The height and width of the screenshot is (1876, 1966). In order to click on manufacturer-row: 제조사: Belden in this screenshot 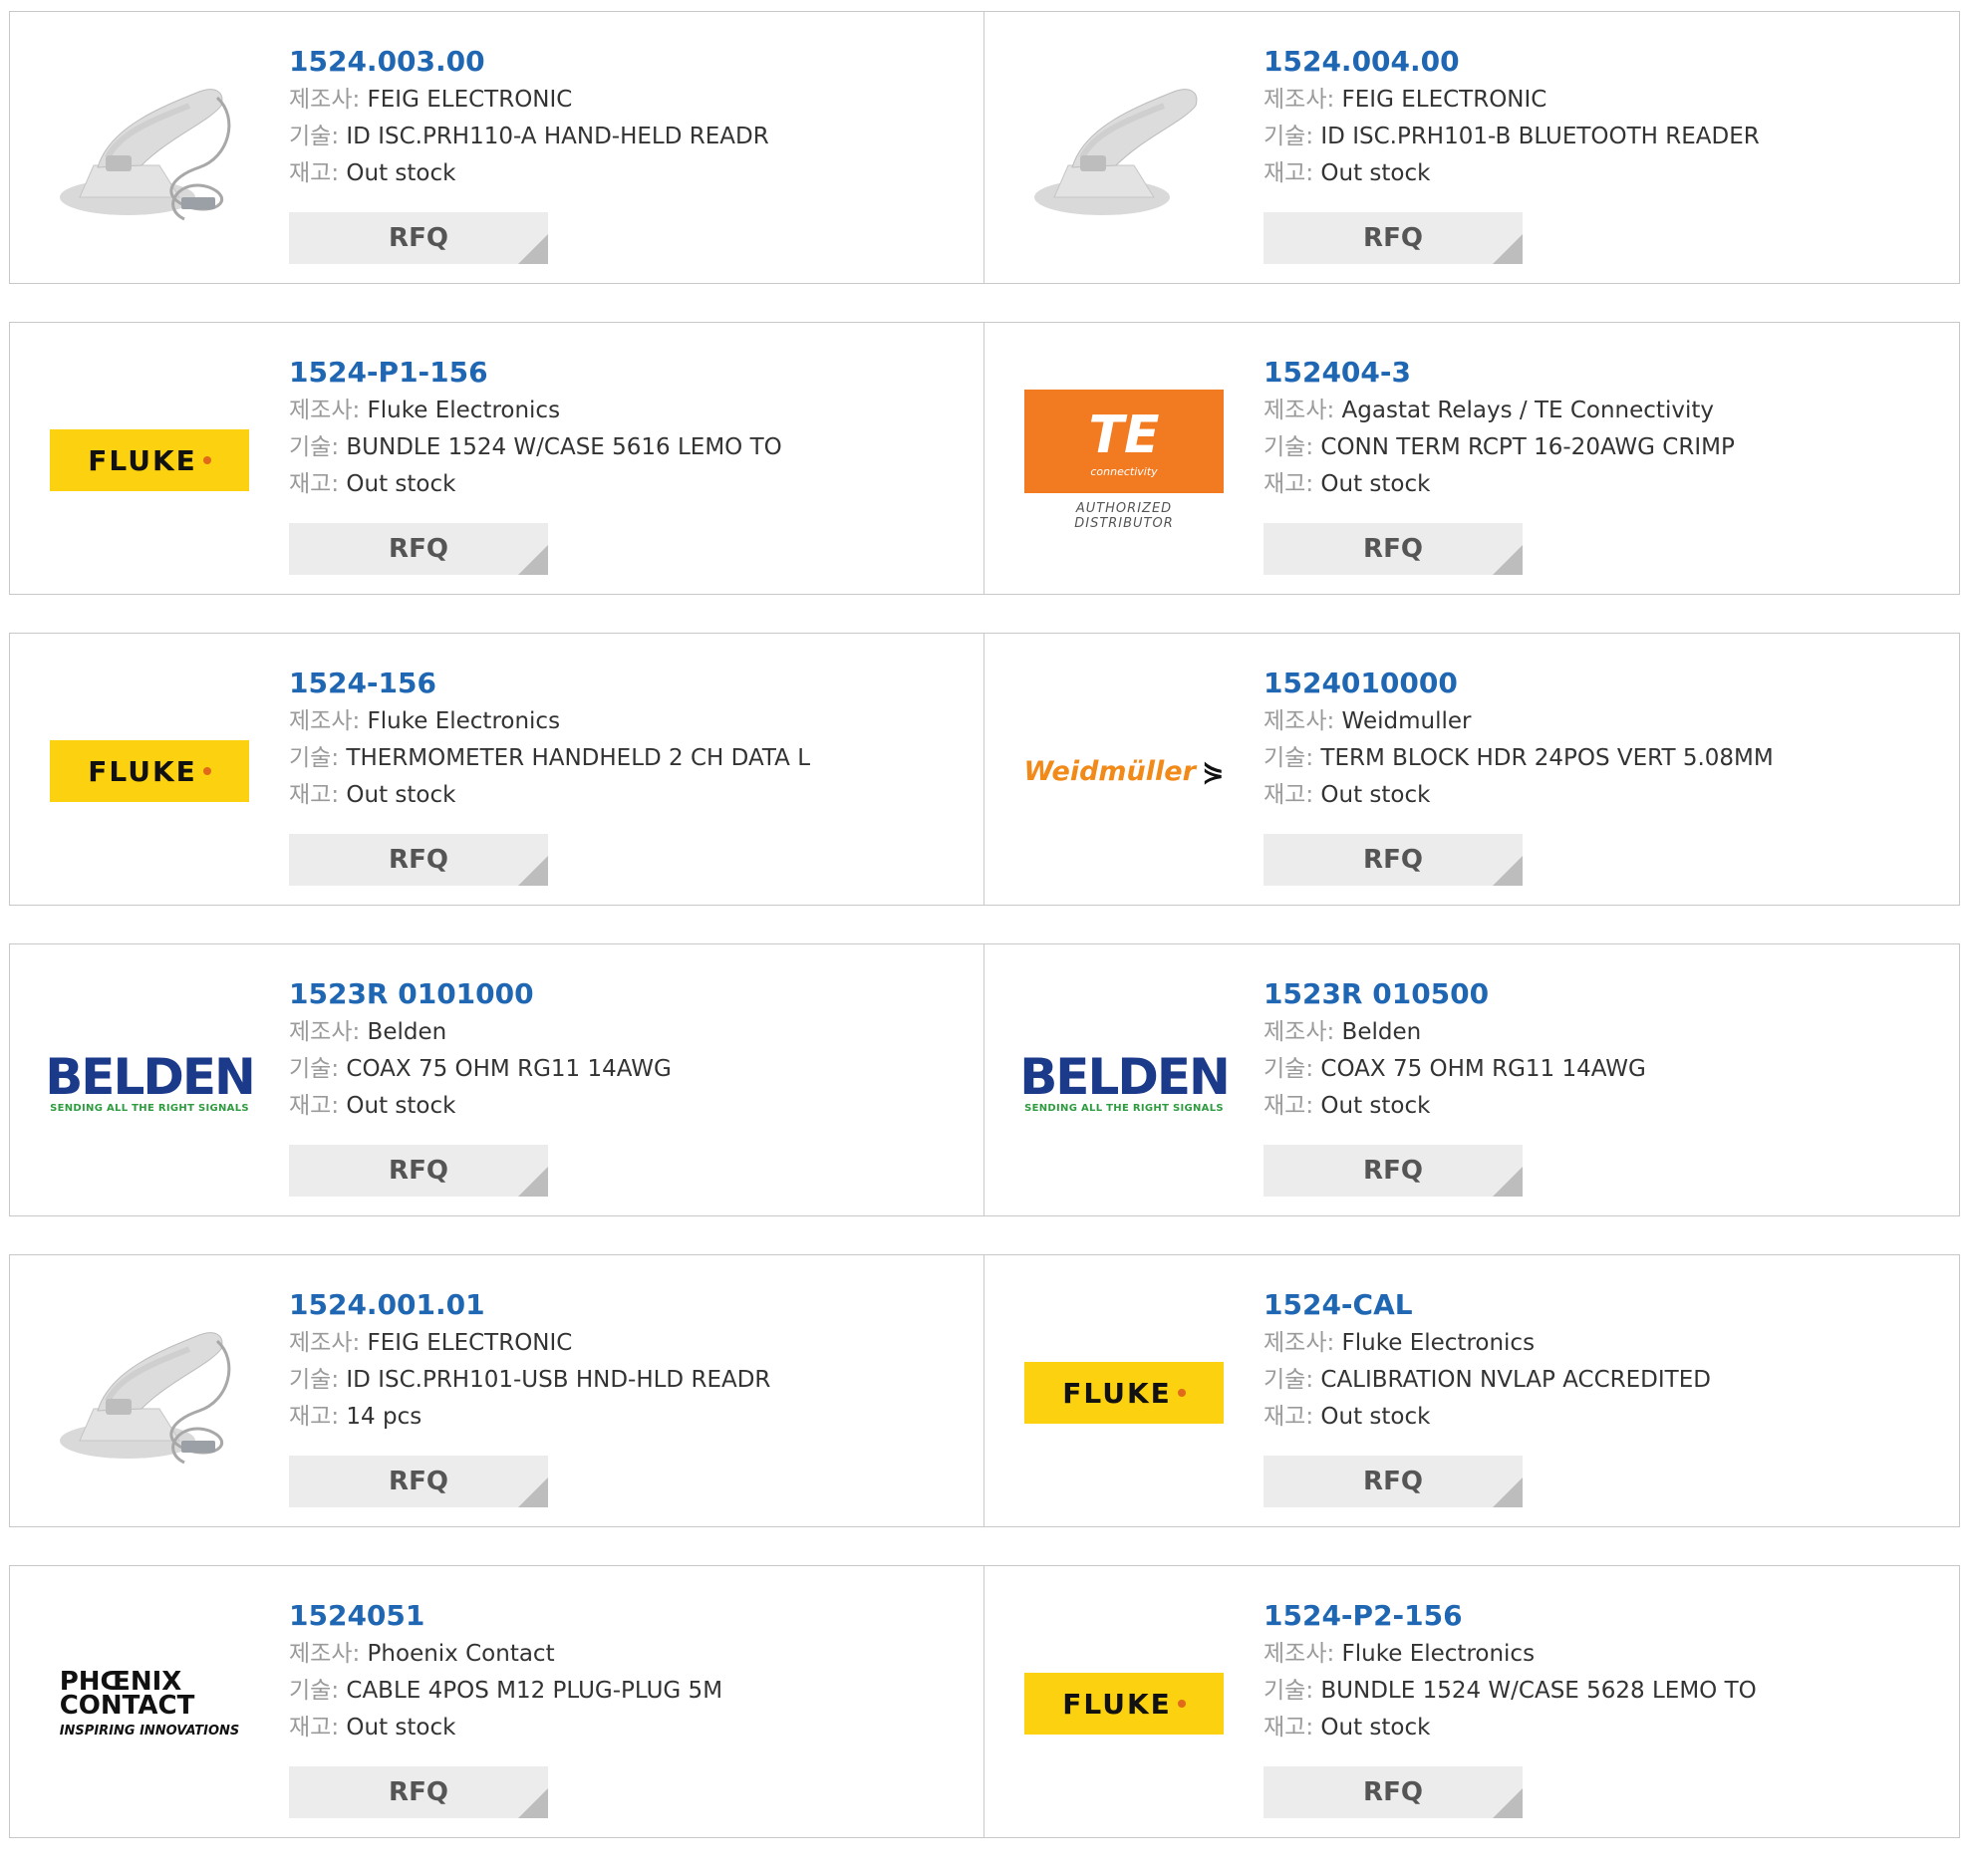, I will do `click(480, 1032)`.